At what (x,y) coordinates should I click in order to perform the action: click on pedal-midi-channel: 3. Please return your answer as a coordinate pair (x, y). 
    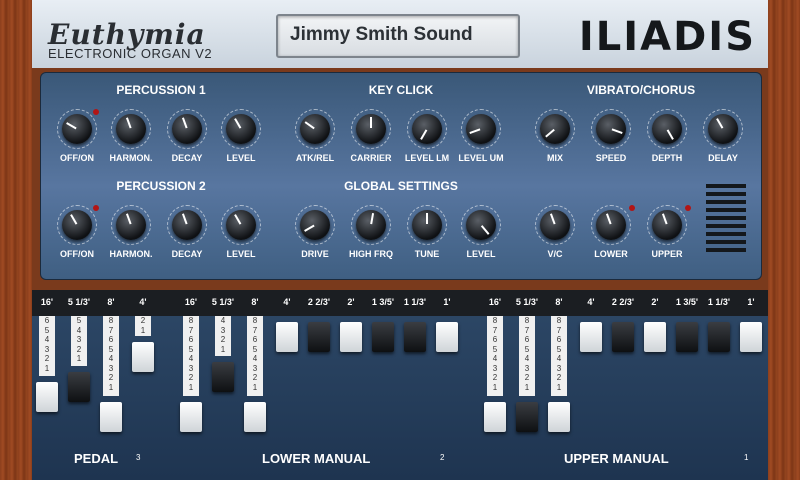
    Looking at the image, I should click on (138, 457).